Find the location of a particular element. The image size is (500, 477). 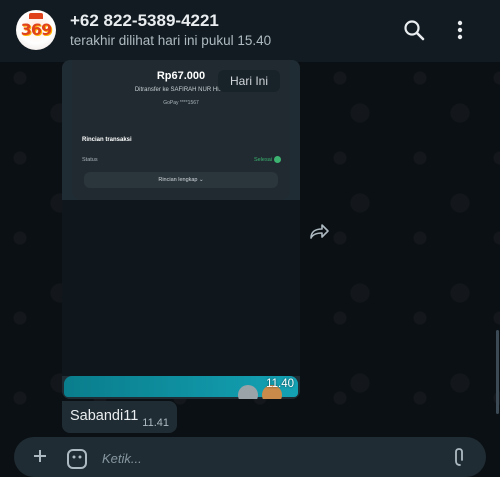

receipt-full-detail-label: Rincian lengkap is located at coordinates (178, 180).